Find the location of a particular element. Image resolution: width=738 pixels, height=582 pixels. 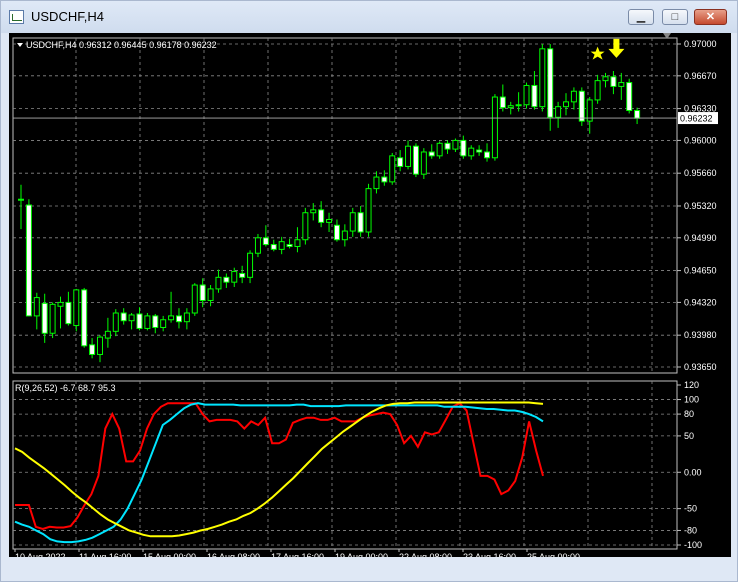

current-price-label: 0.96232 is located at coordinates (696, 119).